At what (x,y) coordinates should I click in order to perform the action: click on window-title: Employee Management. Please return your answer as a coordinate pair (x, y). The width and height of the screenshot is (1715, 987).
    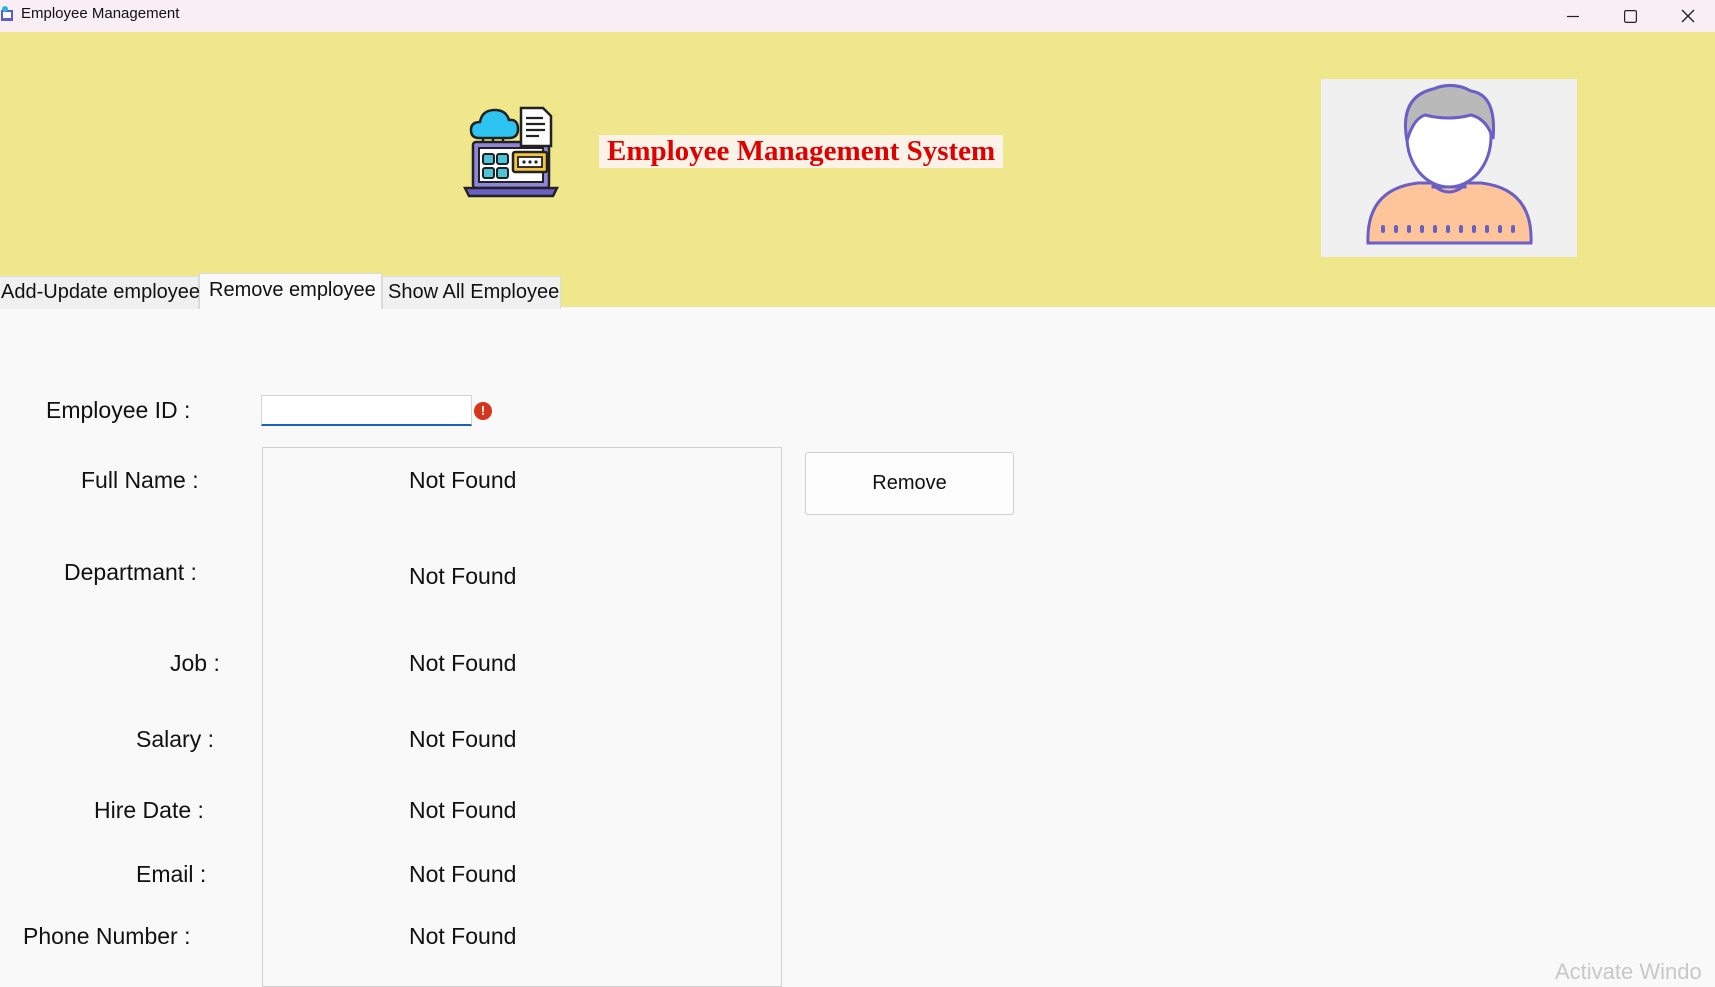
    Looking at the image, I should click on (100, 13).